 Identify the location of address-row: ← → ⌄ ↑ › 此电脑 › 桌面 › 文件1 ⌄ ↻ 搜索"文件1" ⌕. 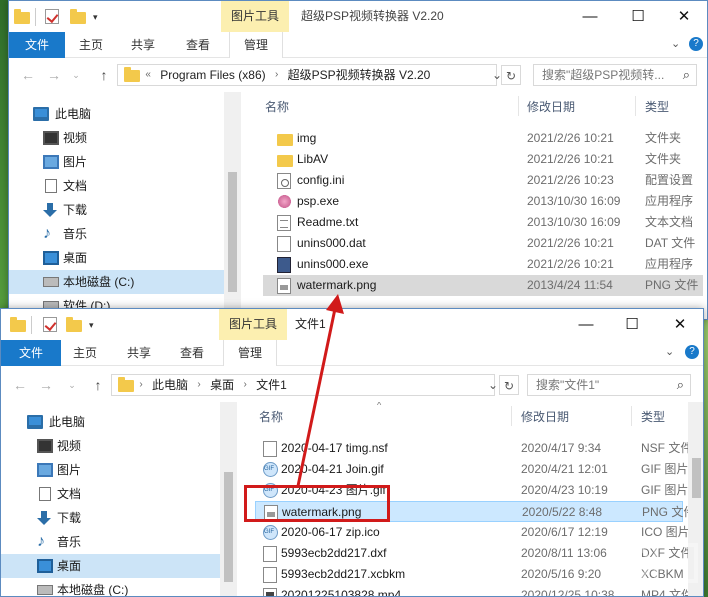
(352, 385).